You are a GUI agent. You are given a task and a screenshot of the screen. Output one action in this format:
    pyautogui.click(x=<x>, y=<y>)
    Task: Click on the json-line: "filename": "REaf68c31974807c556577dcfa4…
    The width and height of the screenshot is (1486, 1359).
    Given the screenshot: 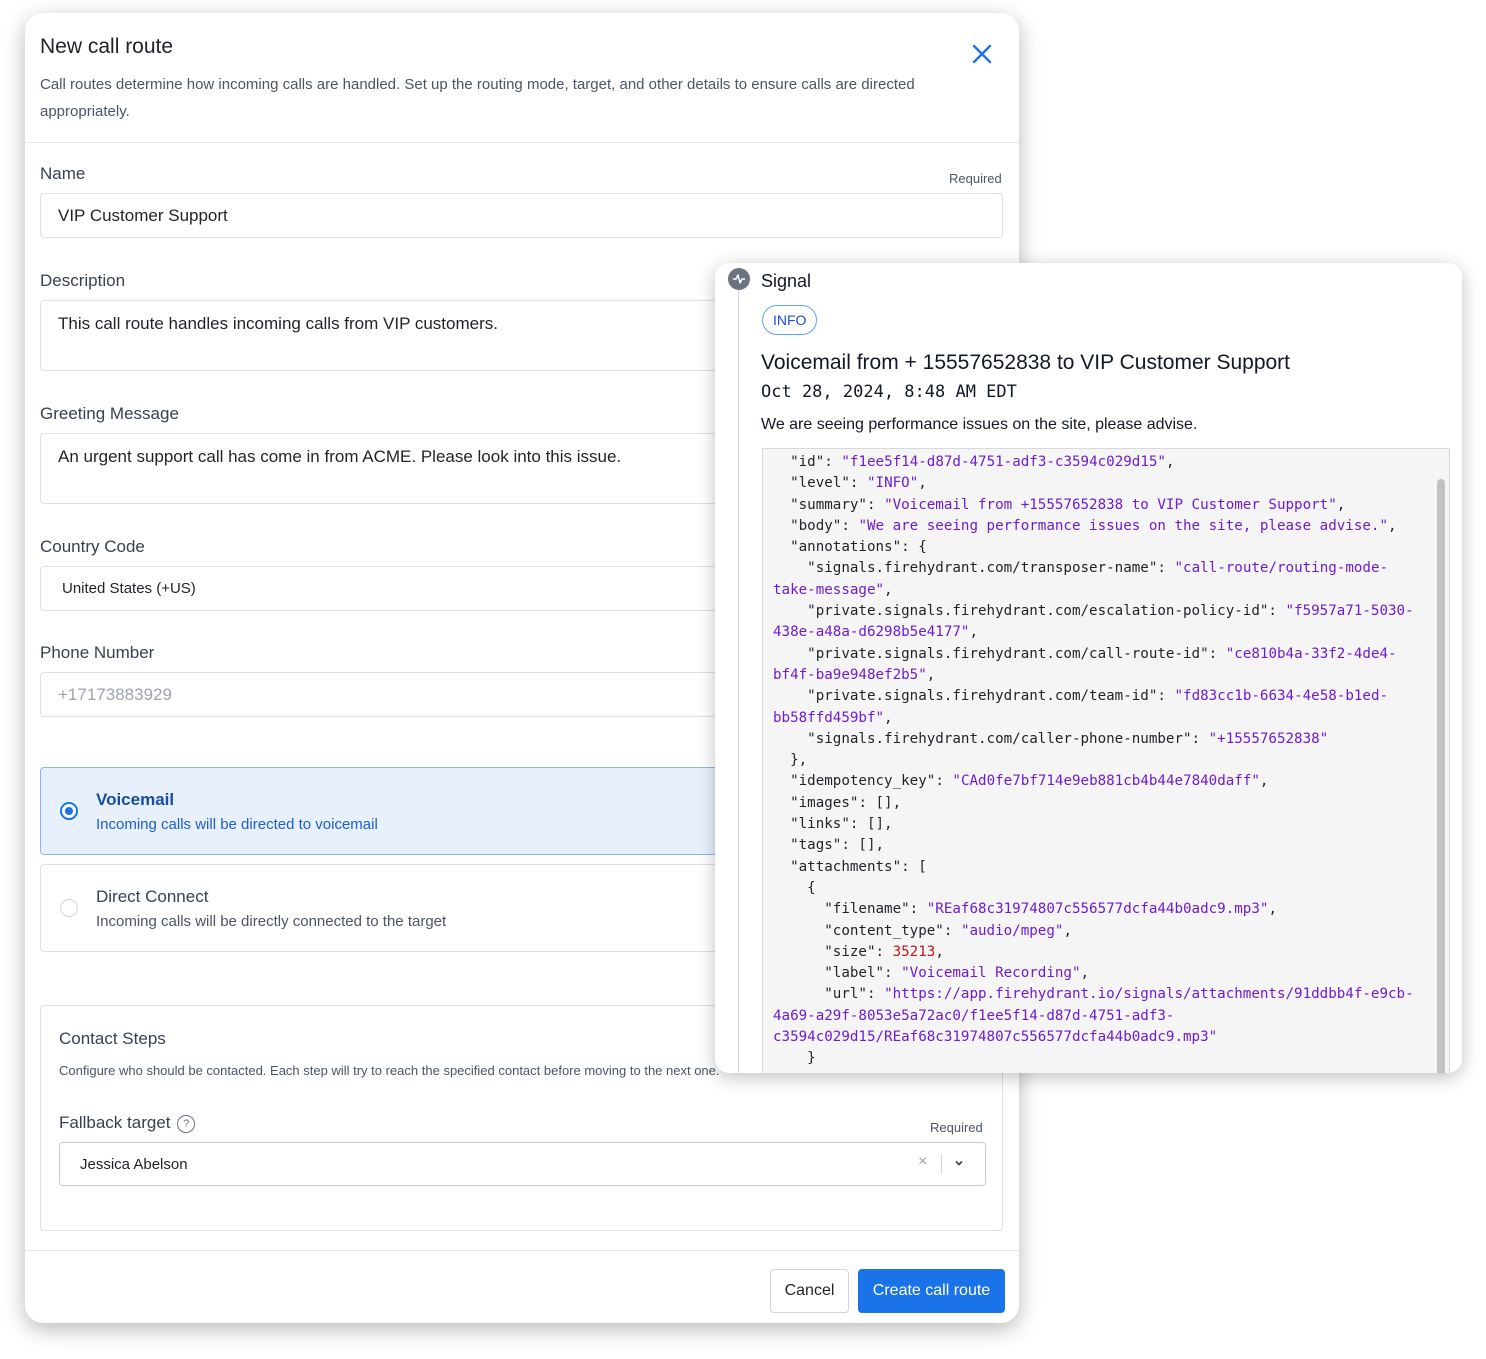 What is the action you would take?
    pyautogui.click(x=1093, y=909)
    